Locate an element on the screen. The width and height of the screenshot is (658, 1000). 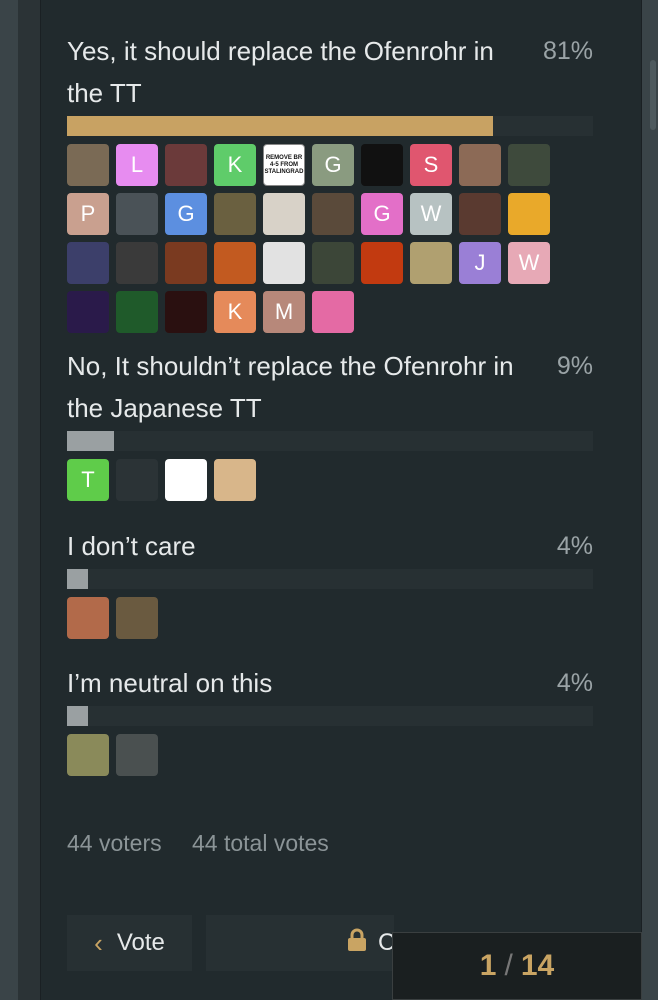
voter-avatar: P is located at coordinates (88, 214).